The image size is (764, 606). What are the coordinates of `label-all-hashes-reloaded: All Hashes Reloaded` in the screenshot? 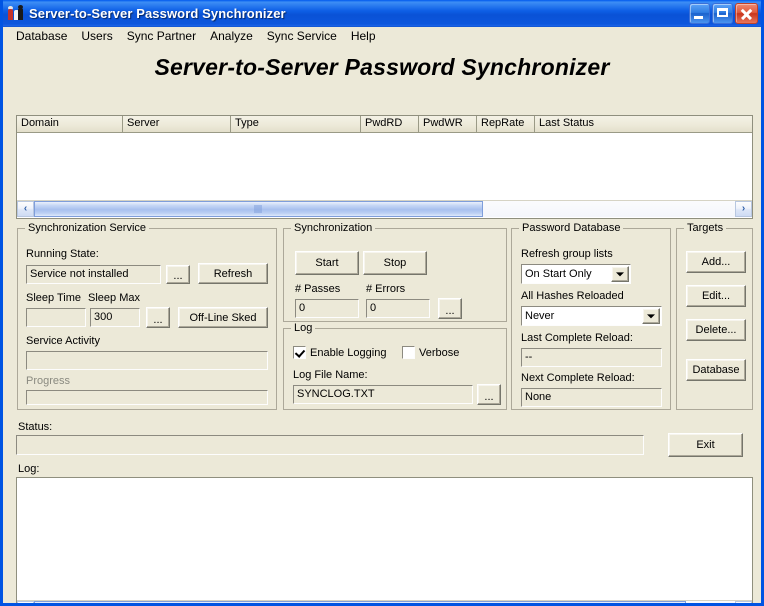 It's located at (572, 296).